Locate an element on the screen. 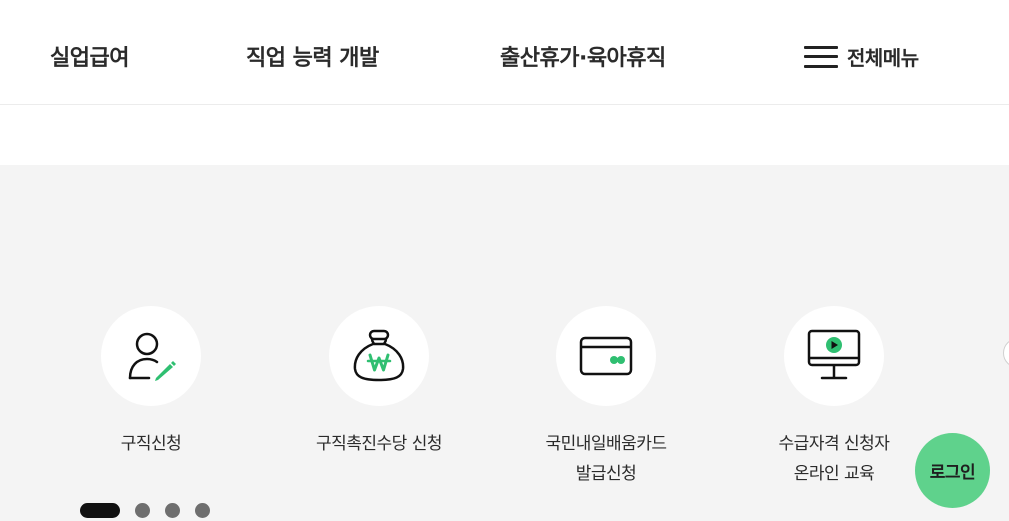 This screenshot has width=1009, height=521. quick-link-label-line: 국민내일배움카드 is located at coordinates (606, 444).